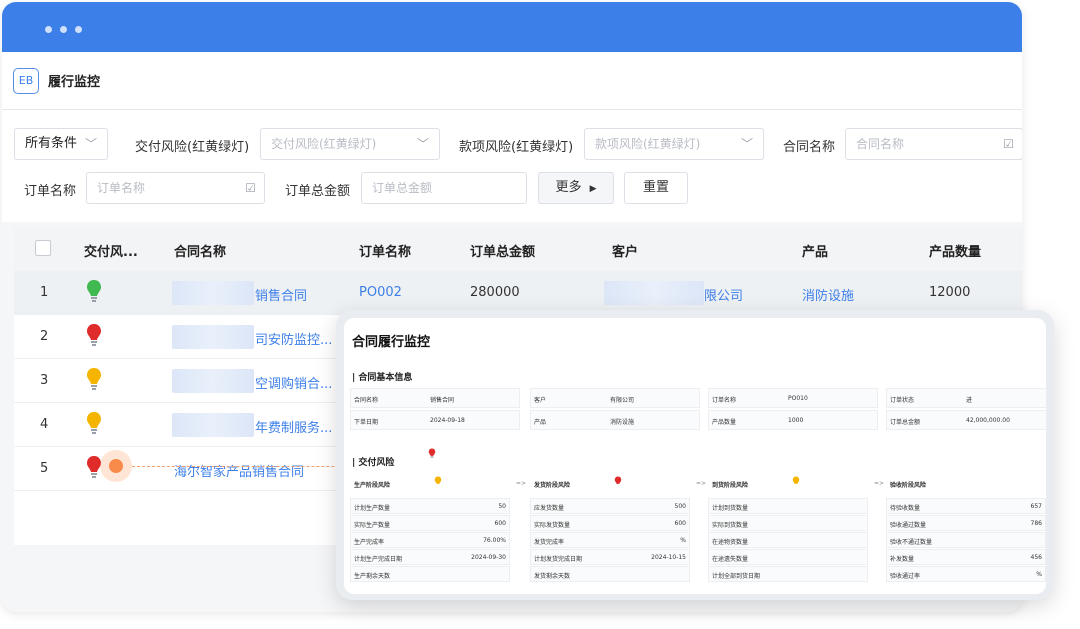  What do you see at coordinates (516, 147) in the screenshot?
I see `payment-risk-label: 款项风险(红黄绿灯)` at bounding box center [516, 147].